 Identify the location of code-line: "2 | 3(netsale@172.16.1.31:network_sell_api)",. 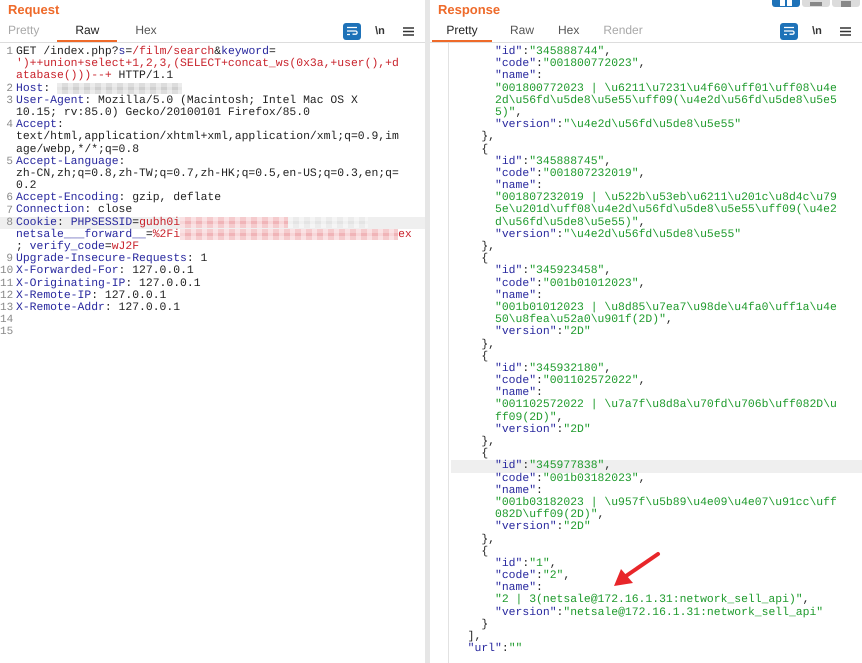
(652, 600).